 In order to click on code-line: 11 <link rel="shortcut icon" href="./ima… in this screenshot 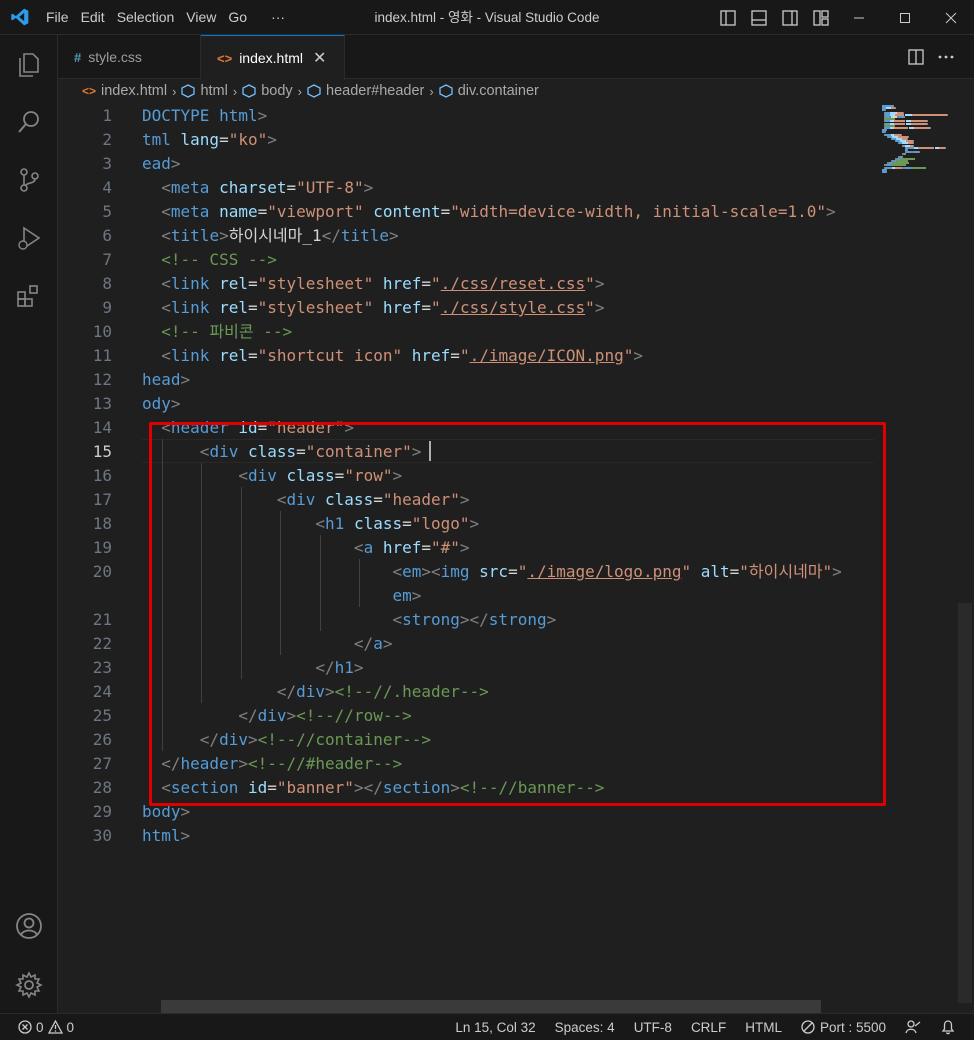, I will do `click(468, 356)`.